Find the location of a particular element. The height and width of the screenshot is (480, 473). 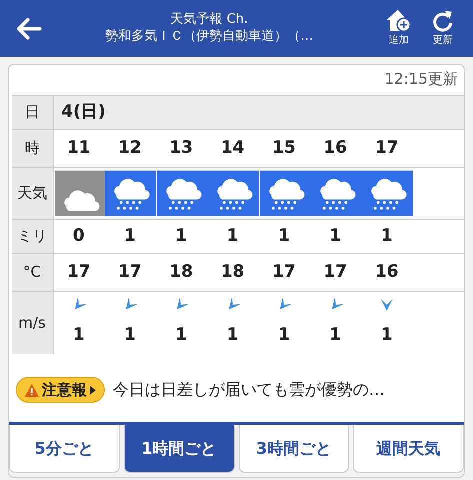

row-label: 天気 is located at coordinates (32, 194).